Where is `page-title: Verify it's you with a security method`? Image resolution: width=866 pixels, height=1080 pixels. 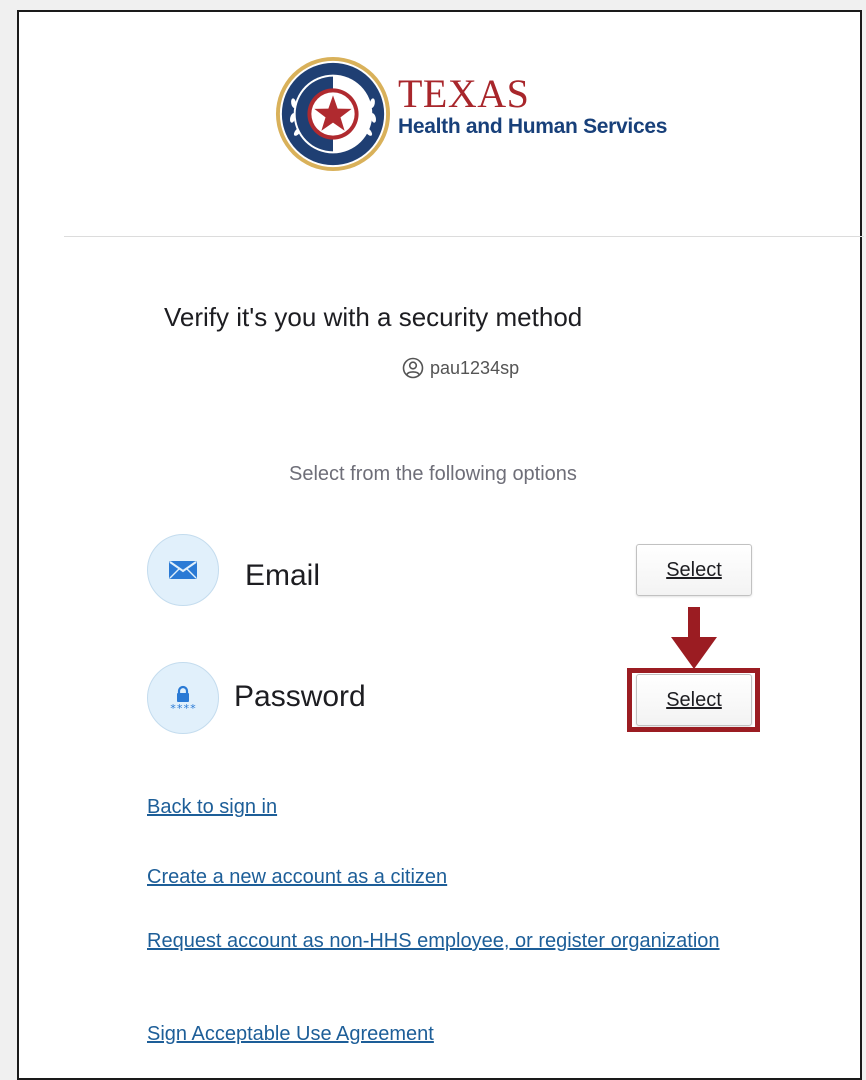 page-title: Verify it's you with a security method is located at coordinates (373, 317).